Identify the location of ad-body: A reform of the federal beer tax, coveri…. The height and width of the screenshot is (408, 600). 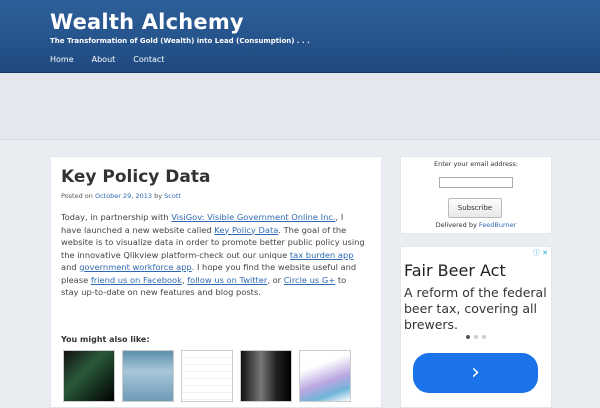
(476, 309).